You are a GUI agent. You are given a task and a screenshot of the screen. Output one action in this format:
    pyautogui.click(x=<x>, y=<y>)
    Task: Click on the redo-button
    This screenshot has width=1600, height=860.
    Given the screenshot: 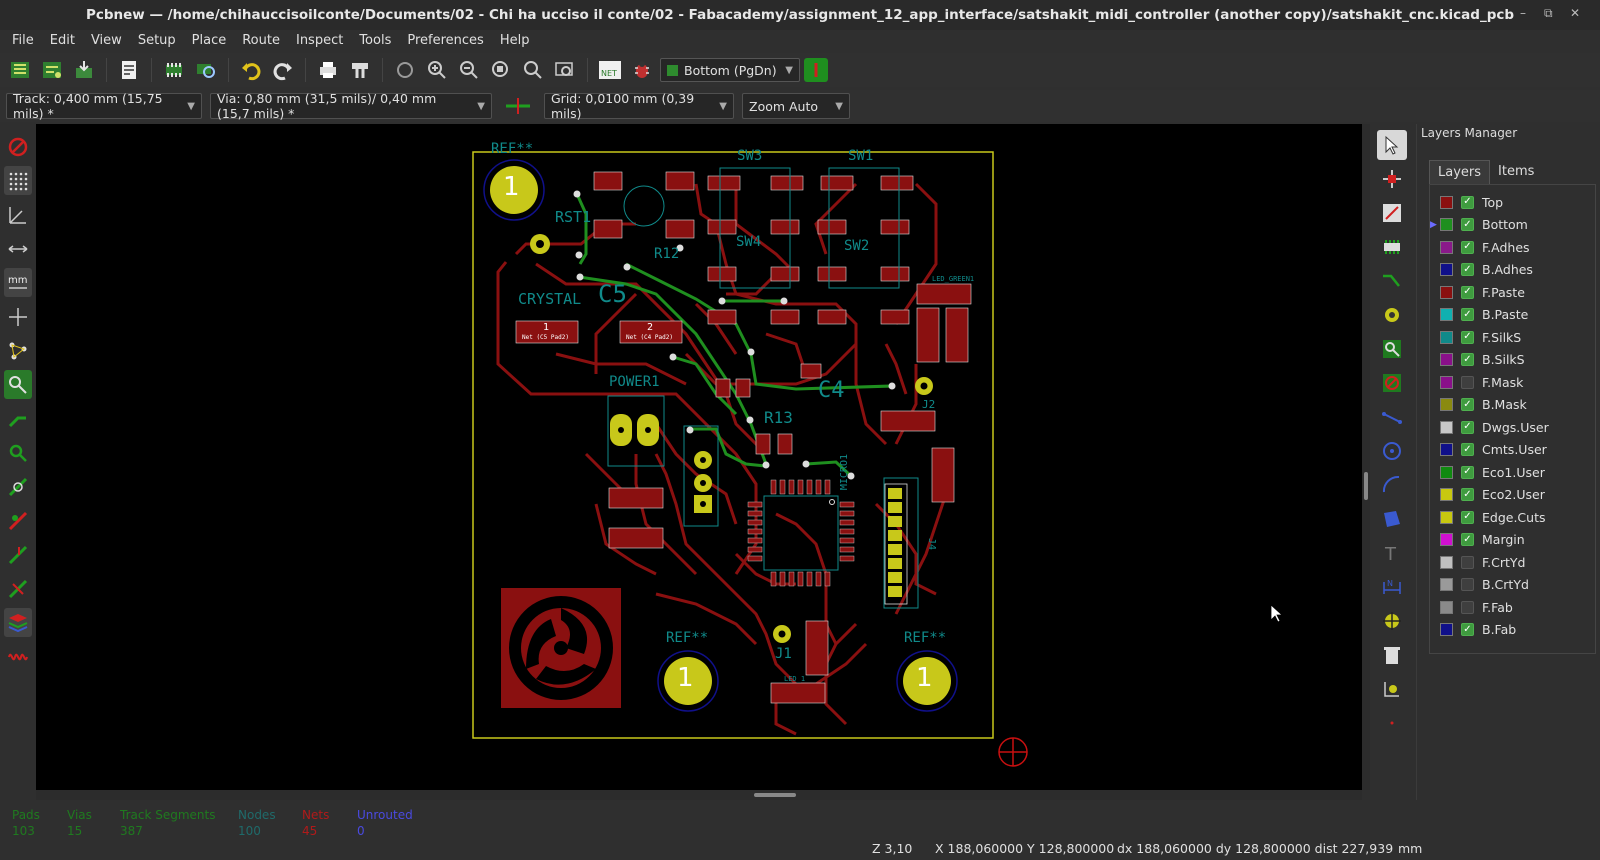 What is the action you would take?
    pyautogui.click(x=283, y=70)
    